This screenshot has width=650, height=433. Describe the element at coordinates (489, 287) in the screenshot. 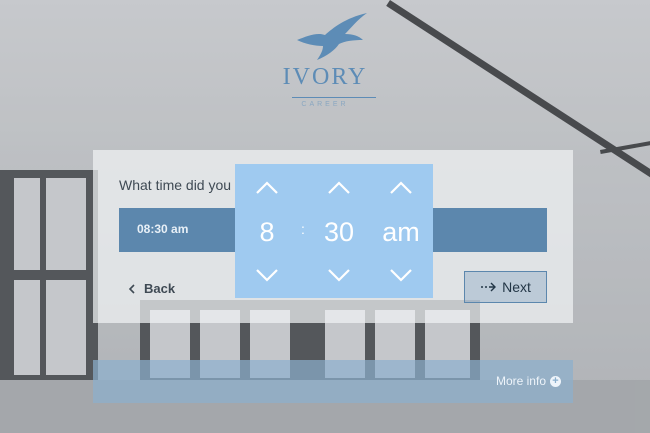

I see `dotted-arrow-right-icon` at that location.